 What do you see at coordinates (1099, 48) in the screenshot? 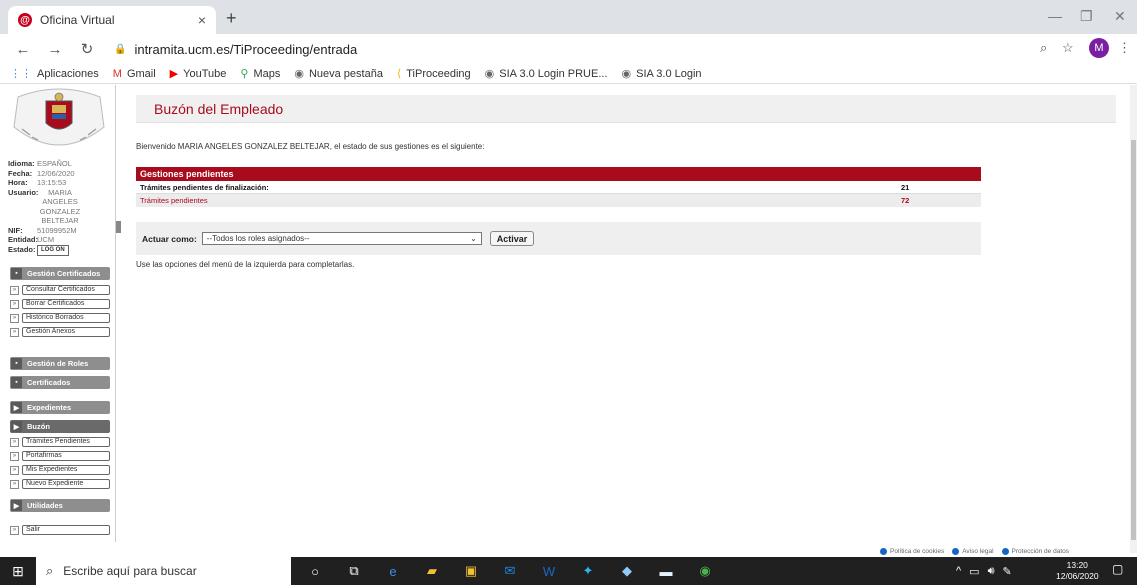
I see `profile-avatar: M` at bounding box center [1099, 48].